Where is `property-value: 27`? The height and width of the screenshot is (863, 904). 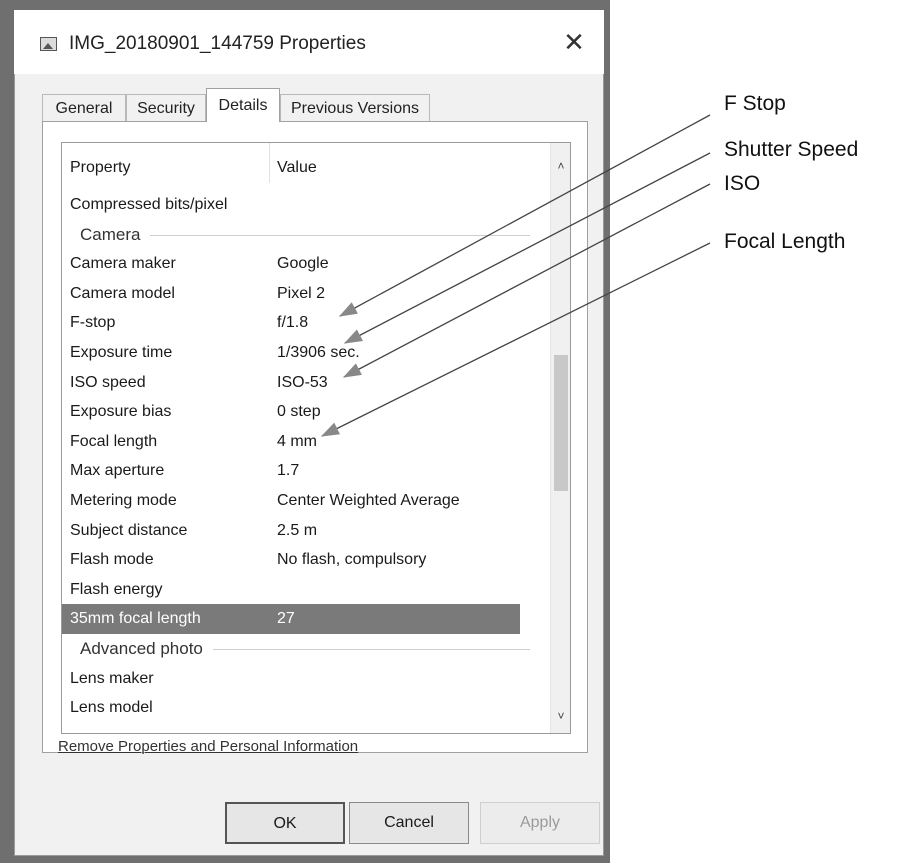 property-value: 27 is located at coordinates (286, 619).